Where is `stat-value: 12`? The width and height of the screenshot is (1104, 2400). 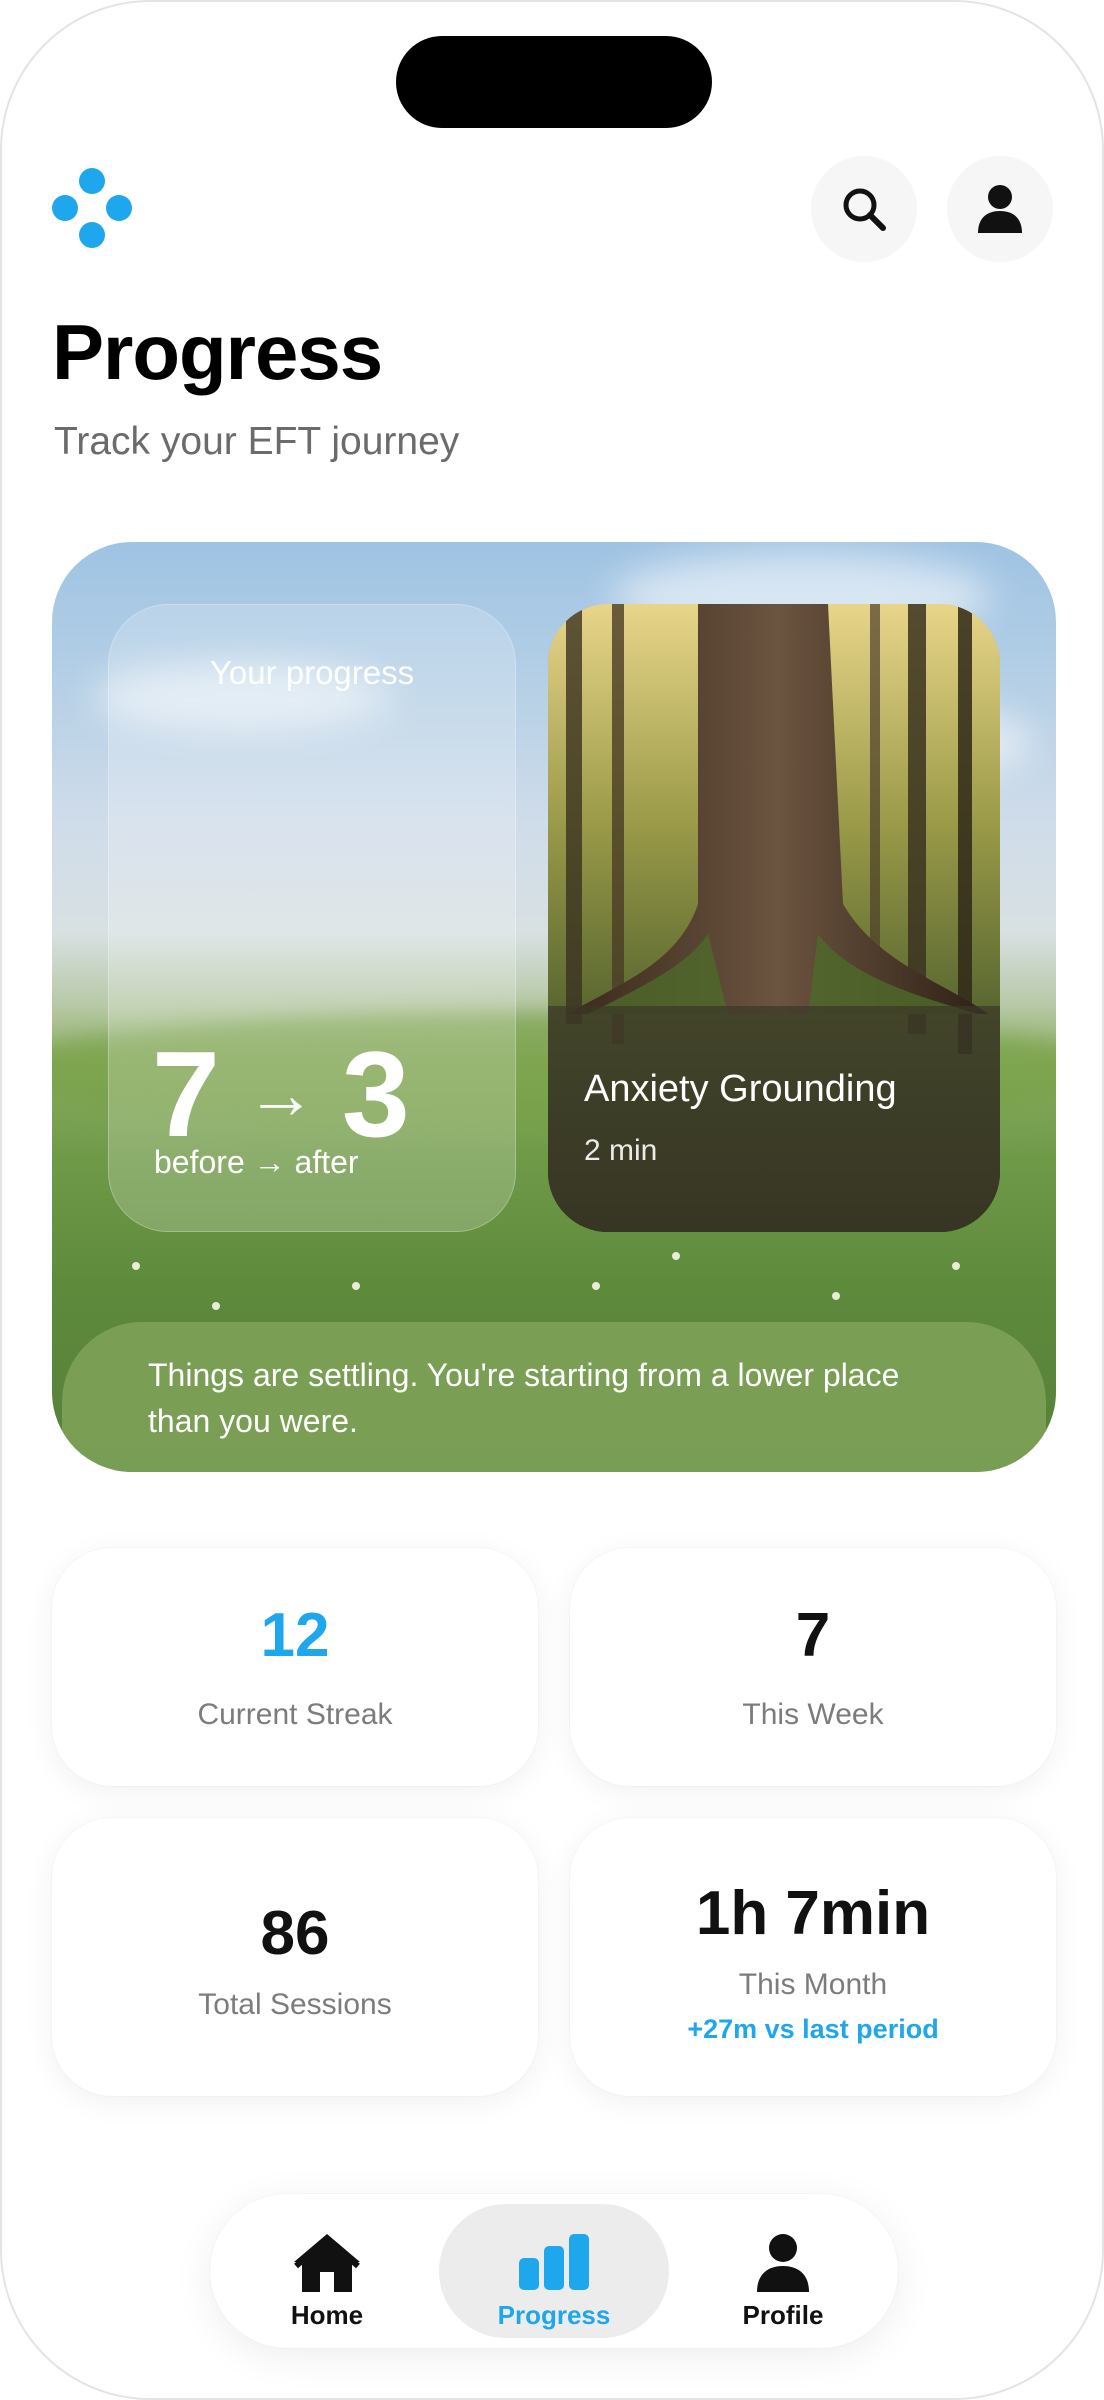
stat-value: 12 is located at coordinates (295, 1635).